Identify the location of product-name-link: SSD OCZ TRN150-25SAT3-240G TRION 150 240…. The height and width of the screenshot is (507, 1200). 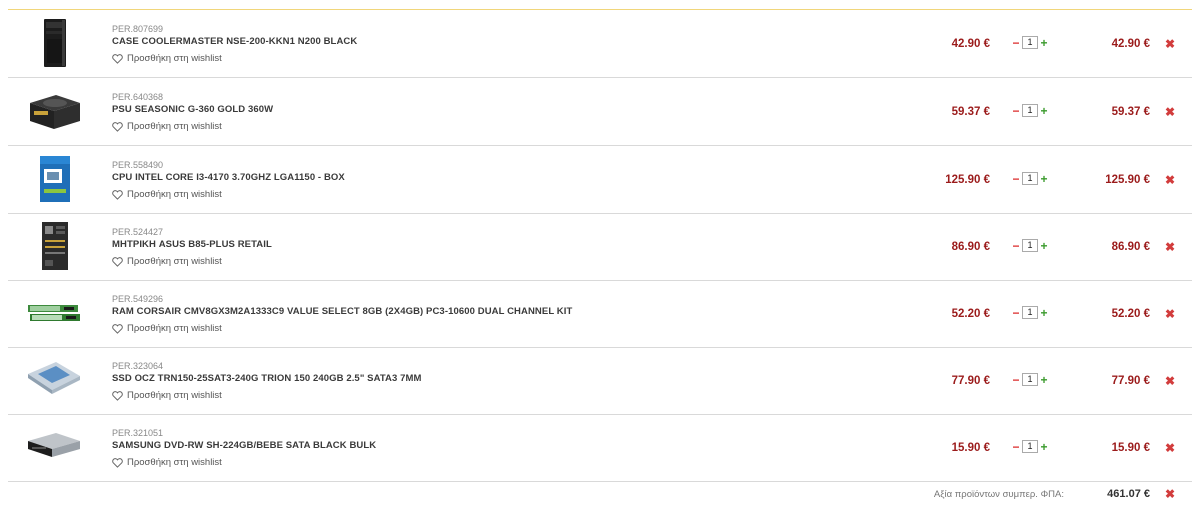
(267, 378).